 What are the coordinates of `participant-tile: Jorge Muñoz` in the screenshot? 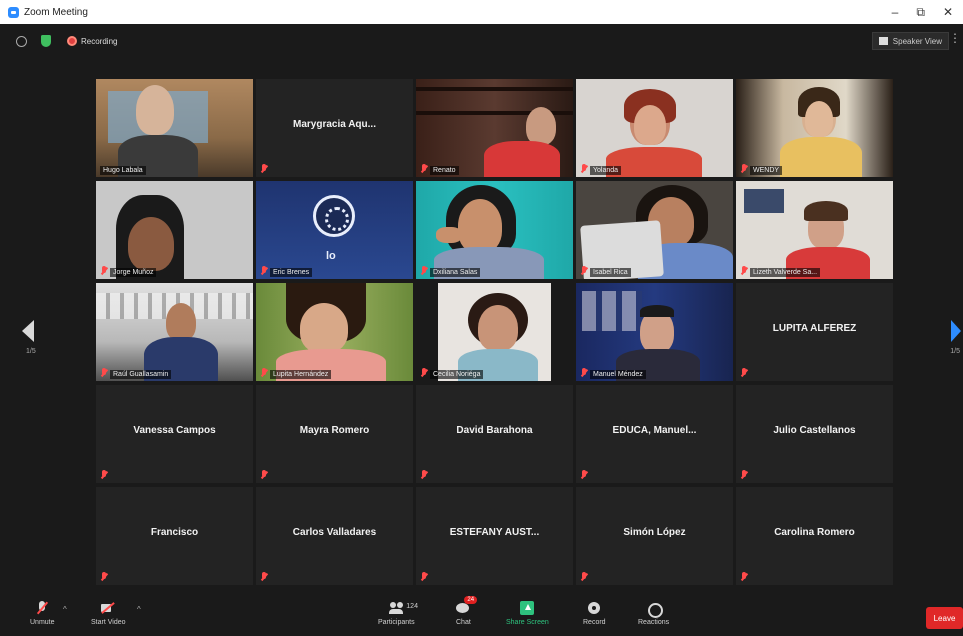 It's located at (174, 230).